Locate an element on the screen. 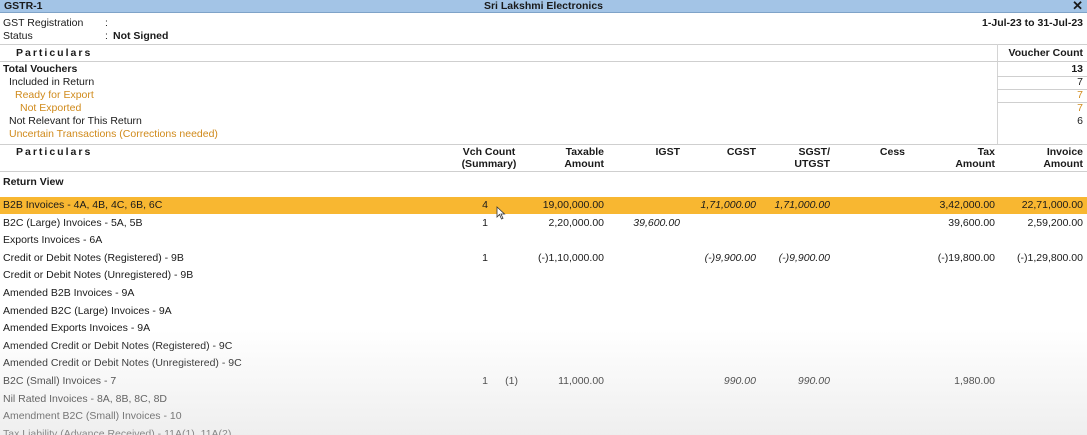 This screenshot has width=1087, height=435. col-header-sgst: SGST/ UTGST is located at coordinates (800, 158).